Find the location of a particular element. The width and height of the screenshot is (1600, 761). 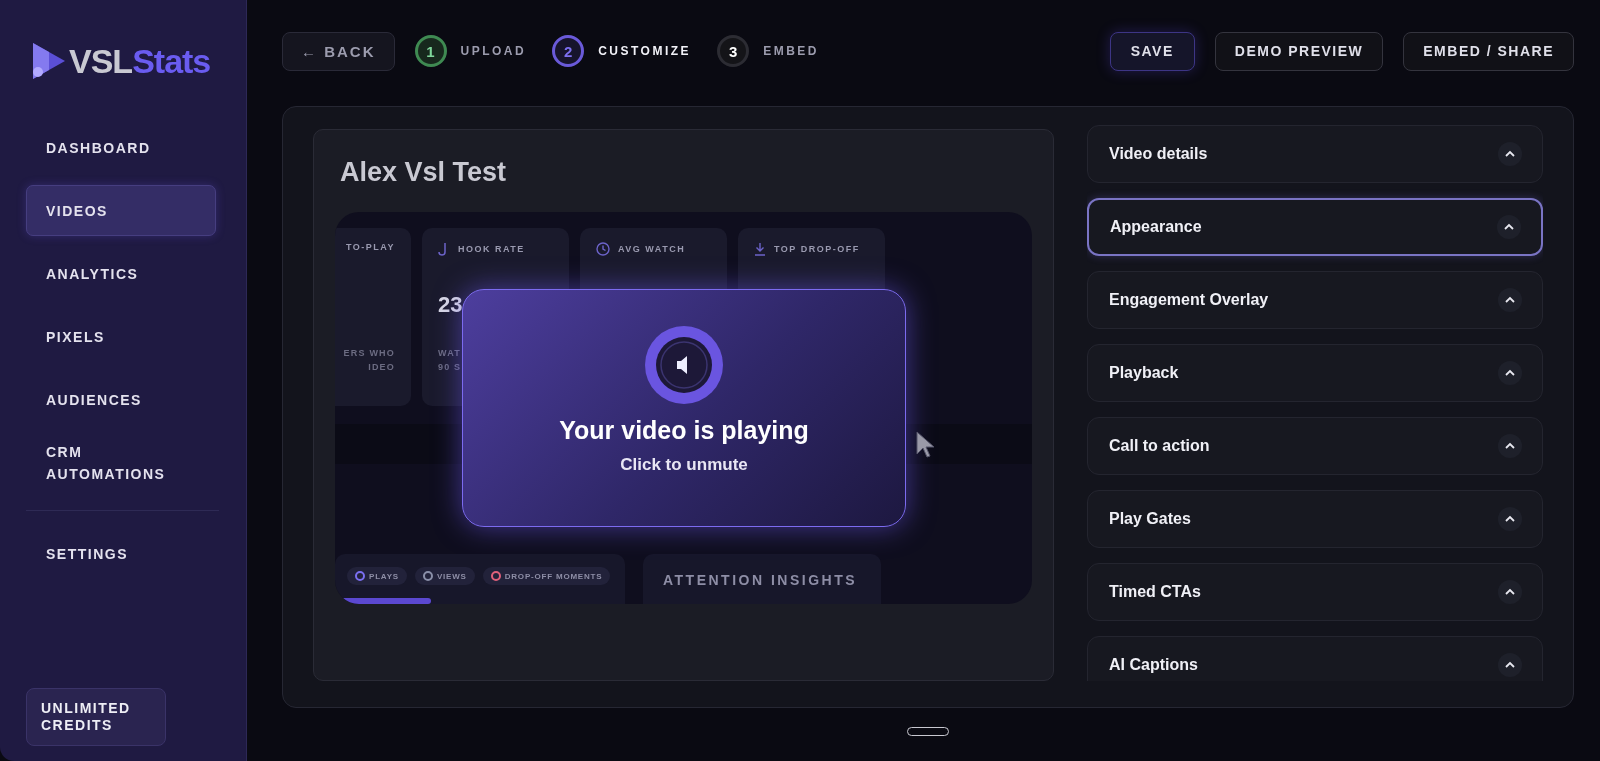

legend-chip: VIEWS is located at coordinates (444, 576).